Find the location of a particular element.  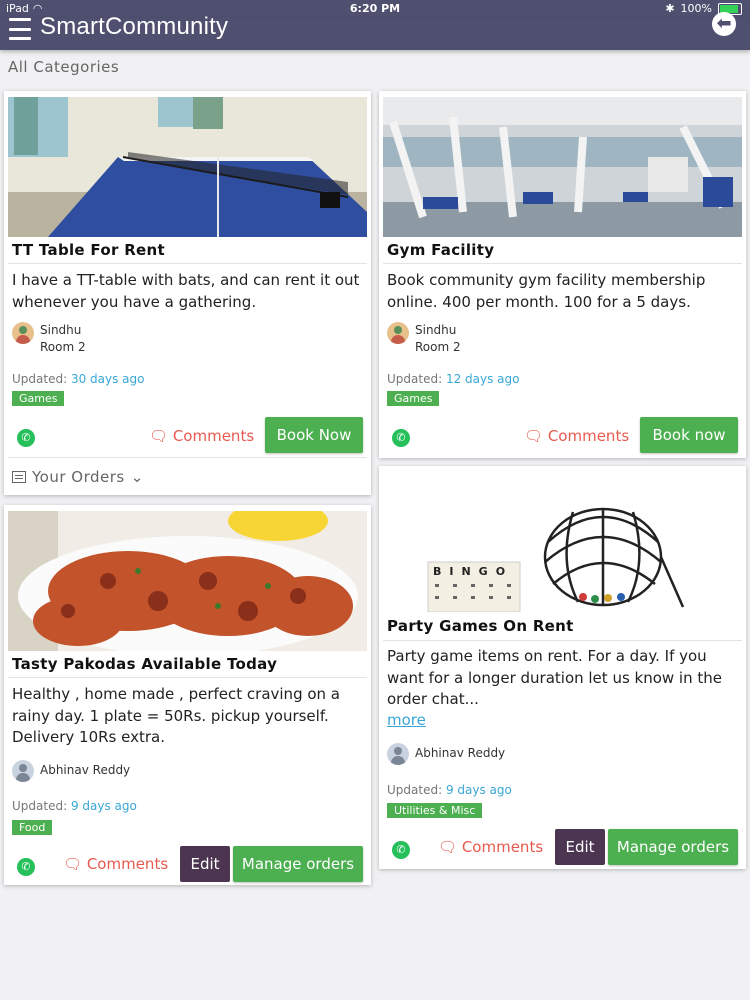

listing-title: Tasty Pakodas Available Today is located at coordinates (144, 664).